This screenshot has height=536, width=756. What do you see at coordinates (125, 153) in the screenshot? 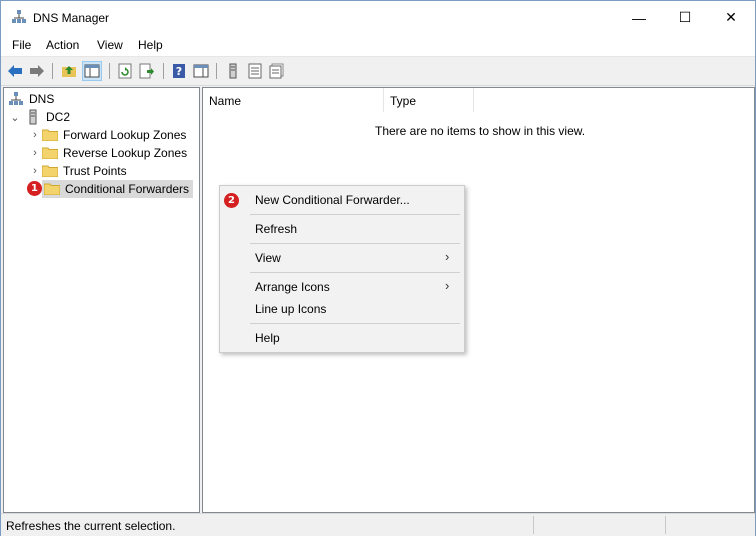
I see `tree-label: Reverse Lookup Zones` at bounding box center [125, 153].